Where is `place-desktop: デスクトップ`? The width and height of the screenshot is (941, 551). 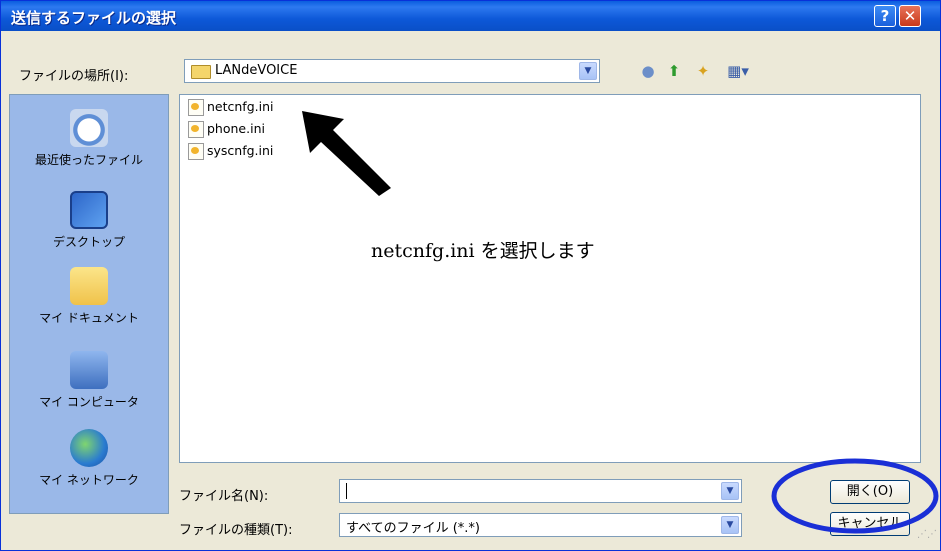
place-desktop: デスクトップ is located at coordinates (89, 220).